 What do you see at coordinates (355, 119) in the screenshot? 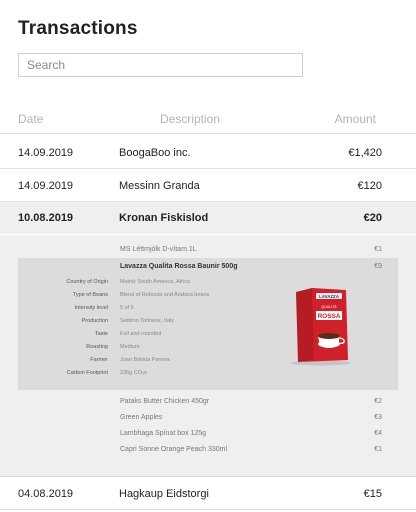
I see `column-header-amount: Amount` at bounding box center [355, 119].